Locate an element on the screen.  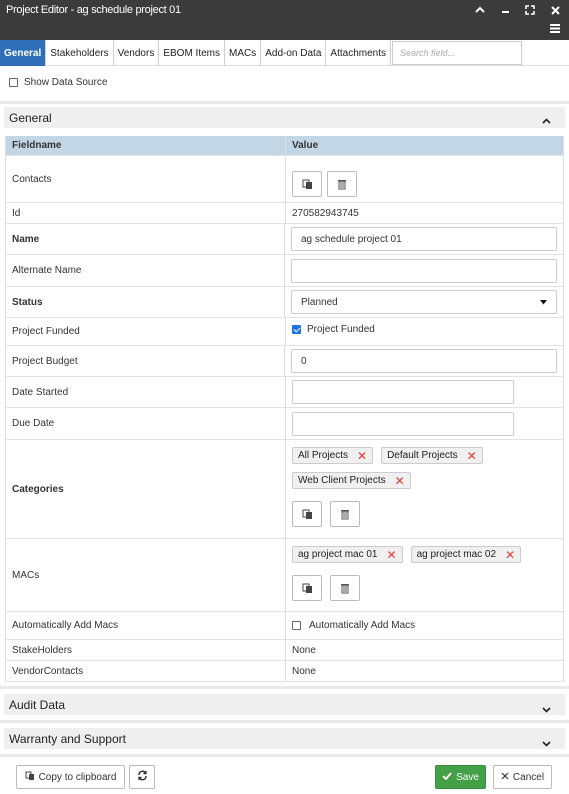
category-chip: Default Projects ✕ is located at coordinates (432, 455).